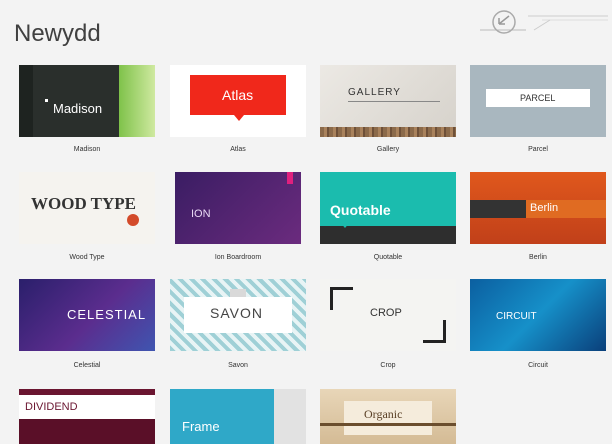  I want to click on theme-tile-circuit: CIRCUIT, so click(538, 315).